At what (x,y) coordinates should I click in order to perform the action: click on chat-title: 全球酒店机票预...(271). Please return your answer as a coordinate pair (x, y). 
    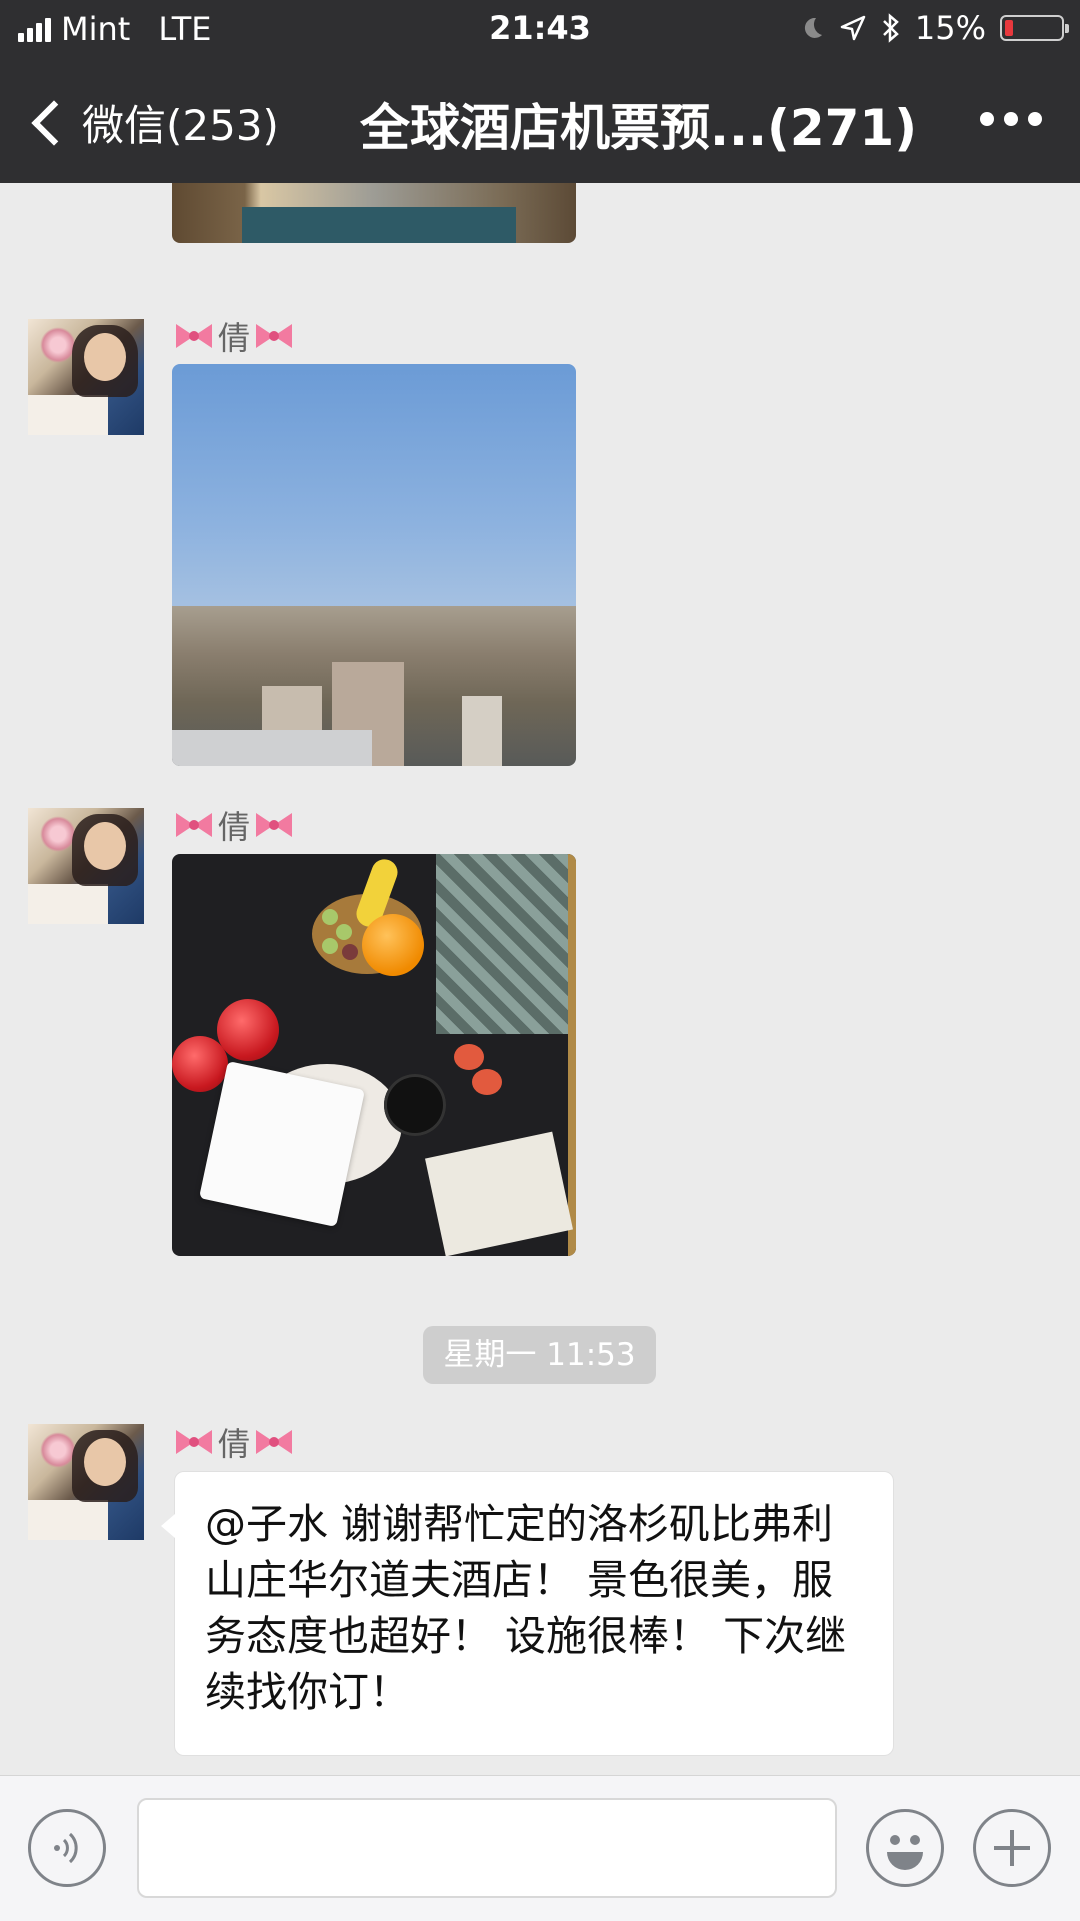
    Looking at the image, I should click on (639, 128).